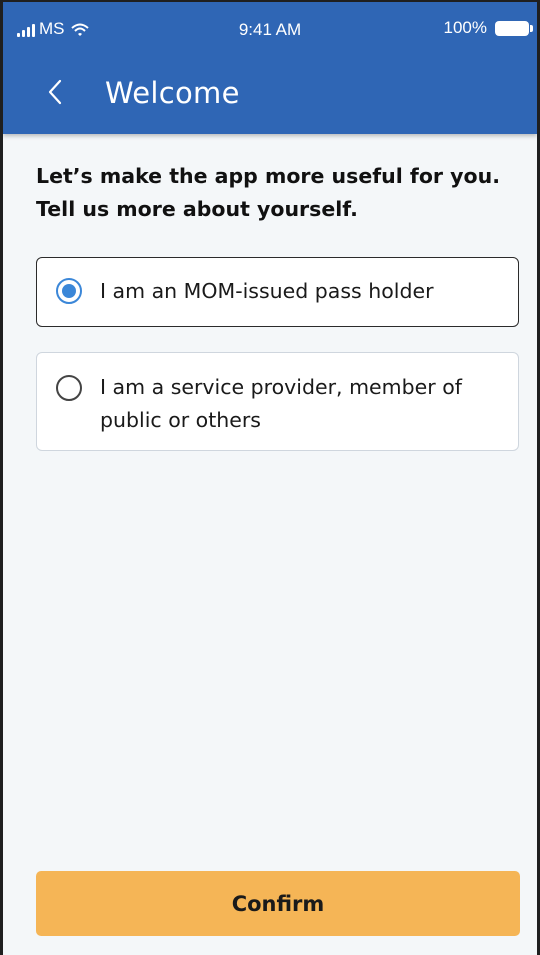  What do you see at coordinates (278, 903) in the screenshot?
I see `confirm-button: Confirm` at bounding box center [278, 903].